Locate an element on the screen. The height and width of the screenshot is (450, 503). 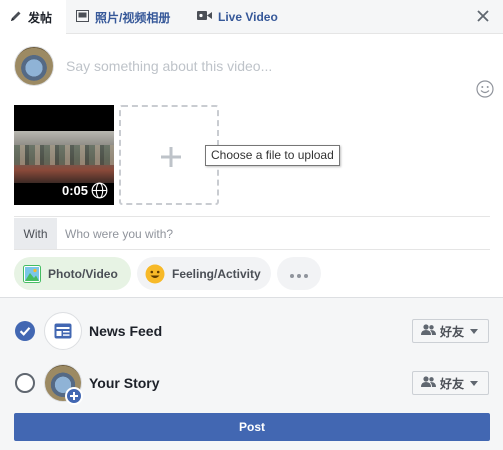
plus-icon is located at coordinates (171, 157).